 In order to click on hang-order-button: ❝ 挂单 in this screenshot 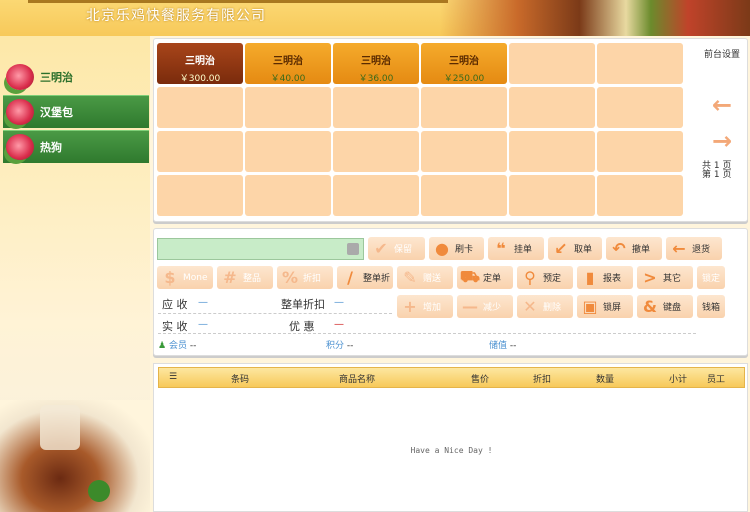, I will do `click(516, 248)`.